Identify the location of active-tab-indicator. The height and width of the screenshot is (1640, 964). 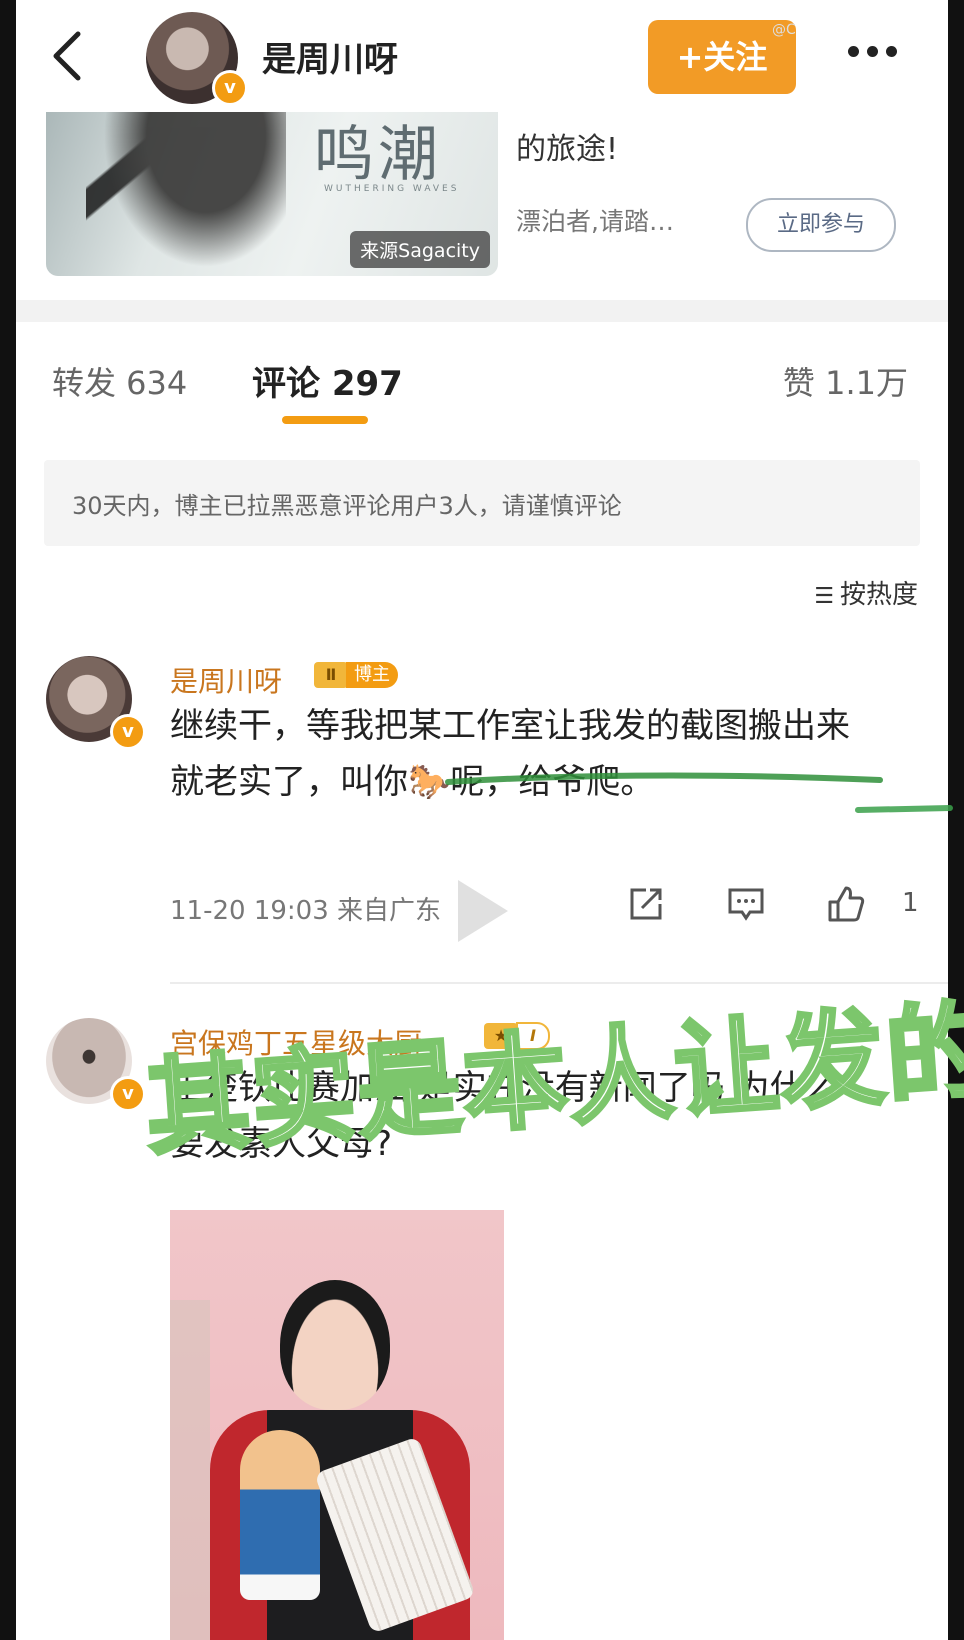
(325, 420).